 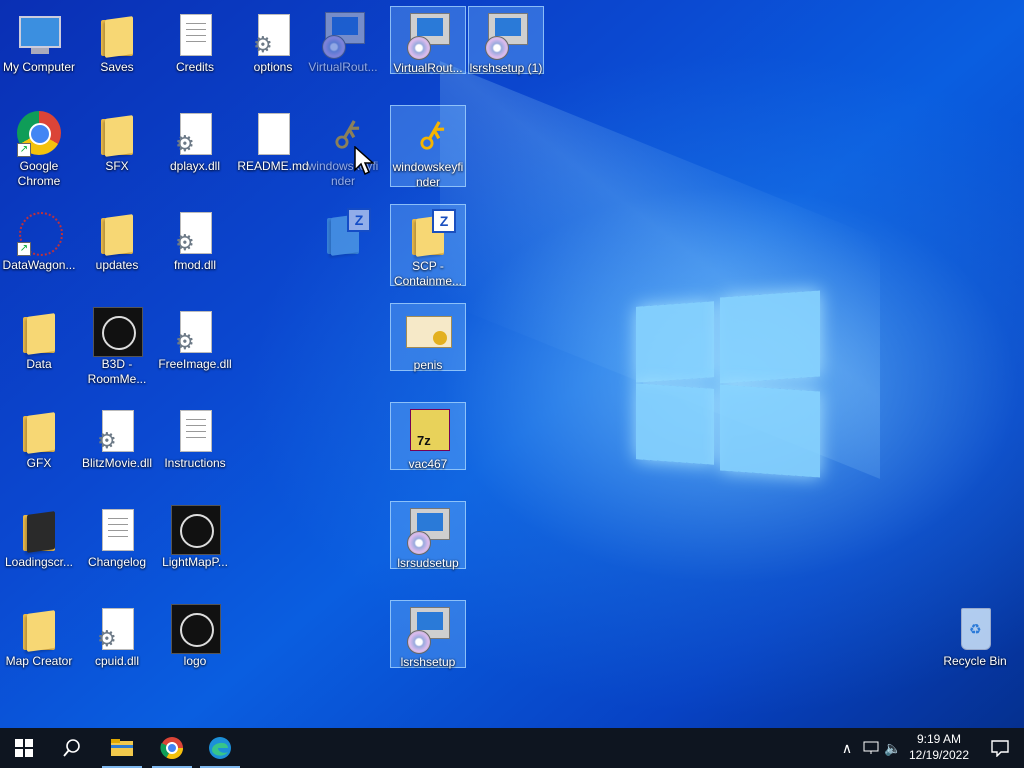 I want to click on desktop-icon-saves: Saves, so click(x=117, y=41).